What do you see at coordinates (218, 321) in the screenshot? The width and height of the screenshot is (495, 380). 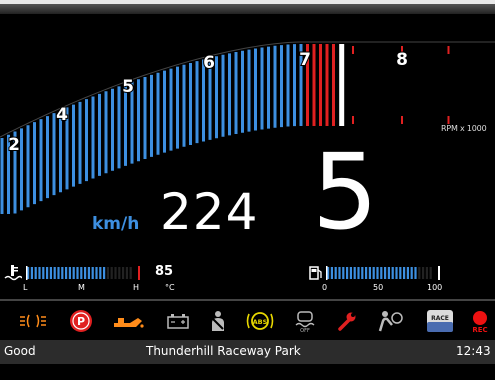 I see `seatbelt-icon` at bounding box center [218, 321].